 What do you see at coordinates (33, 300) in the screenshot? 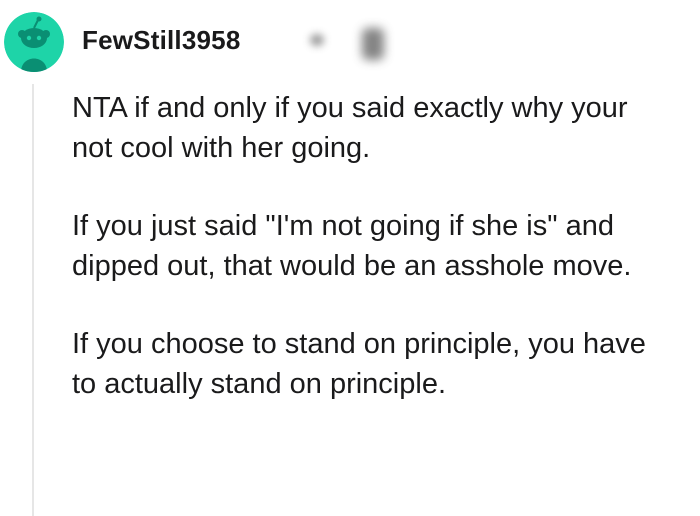
I see `comment-thread-line` at bounding box center [33, 300].